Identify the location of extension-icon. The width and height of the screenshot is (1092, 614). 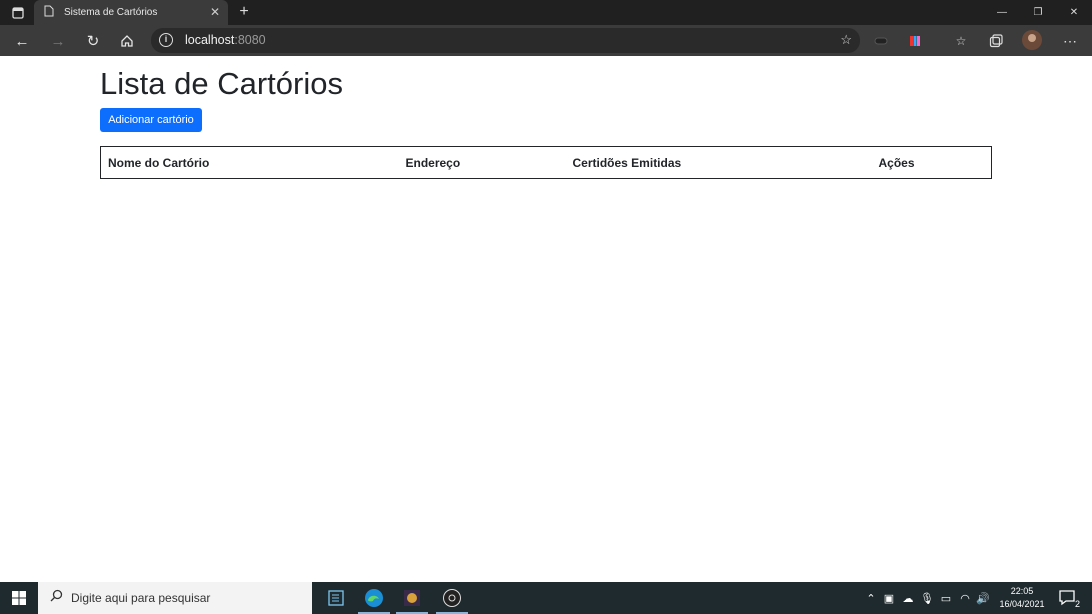
(881, 41).